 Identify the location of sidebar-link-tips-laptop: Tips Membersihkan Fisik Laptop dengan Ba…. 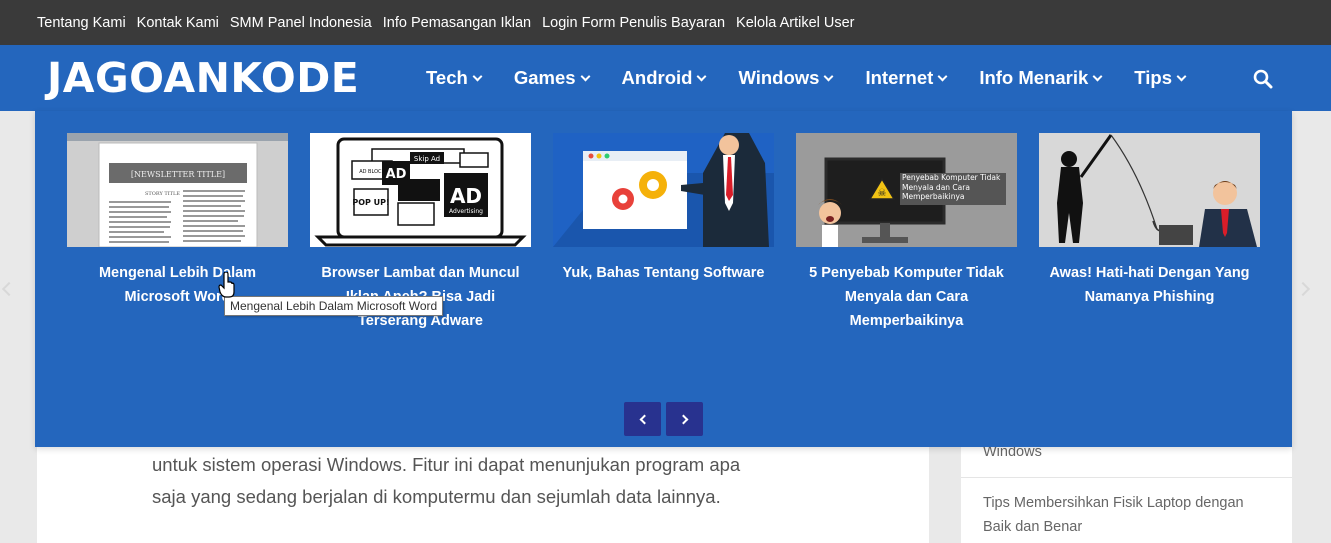
(1128, 515).